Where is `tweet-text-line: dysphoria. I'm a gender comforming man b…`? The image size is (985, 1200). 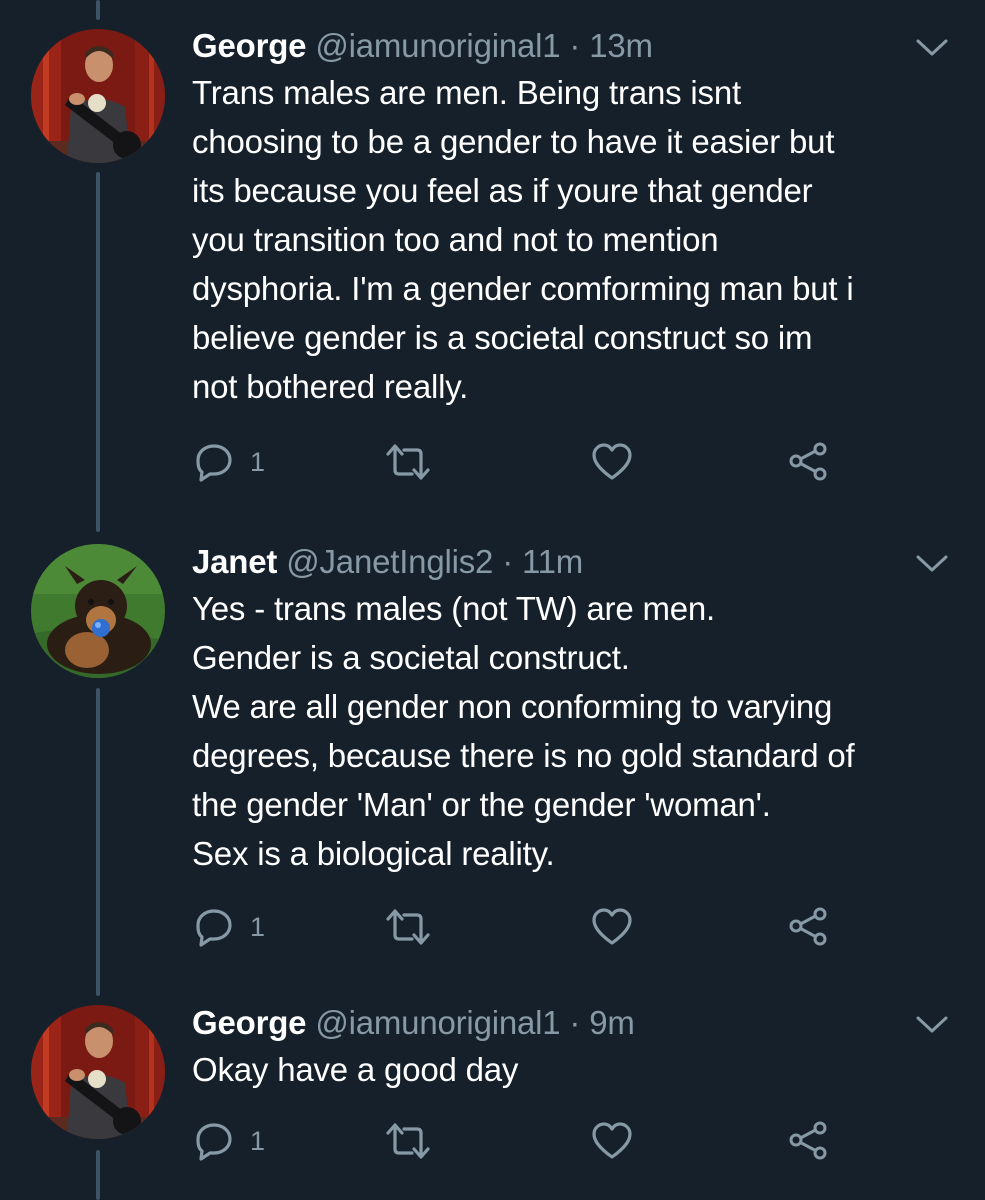 tweet-text-line: dysphoria. I'm a gender comforming man b… is located at coordinates (523, 288).